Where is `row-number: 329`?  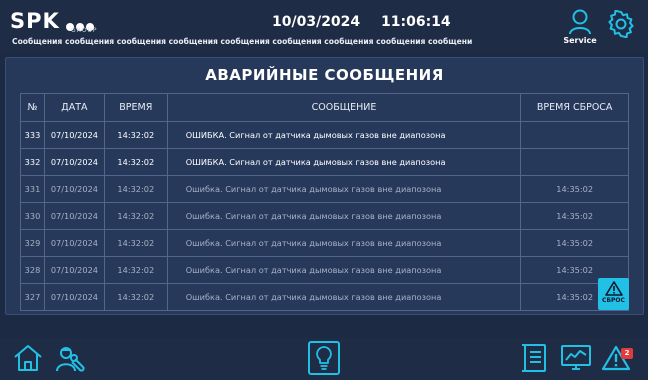
row-number: 329 is located at coordinates (32, 243).